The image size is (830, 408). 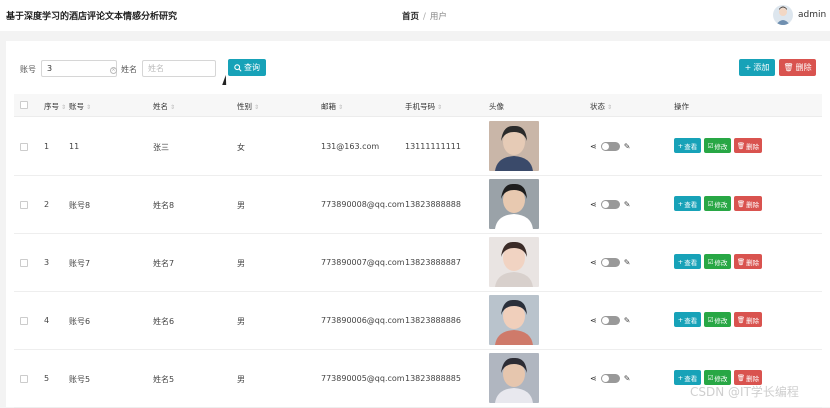 What do you see at coordinates (238, 67) in the screenshot?
I see `search-icon` at bounding box center [238, 67].